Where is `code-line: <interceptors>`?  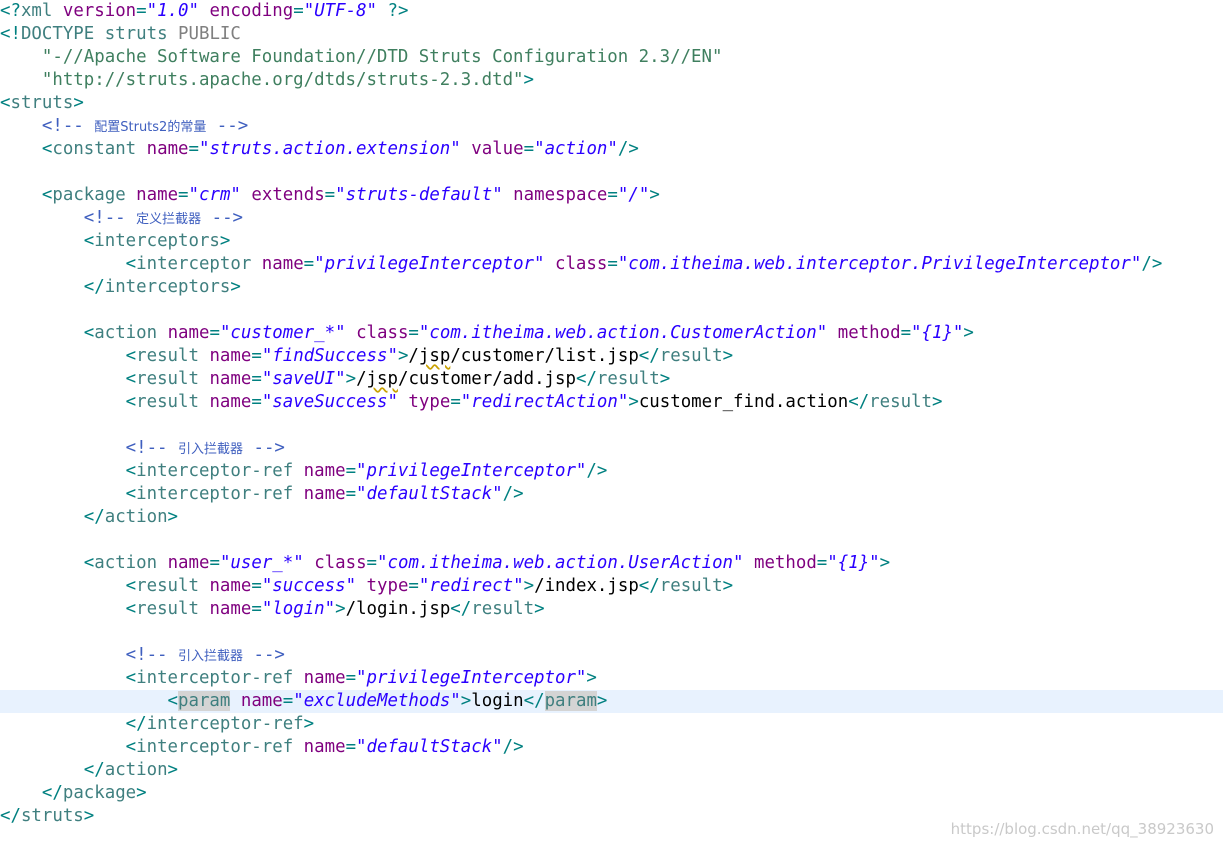 code-line: <interceptors> is located at coordinates (611, 241).